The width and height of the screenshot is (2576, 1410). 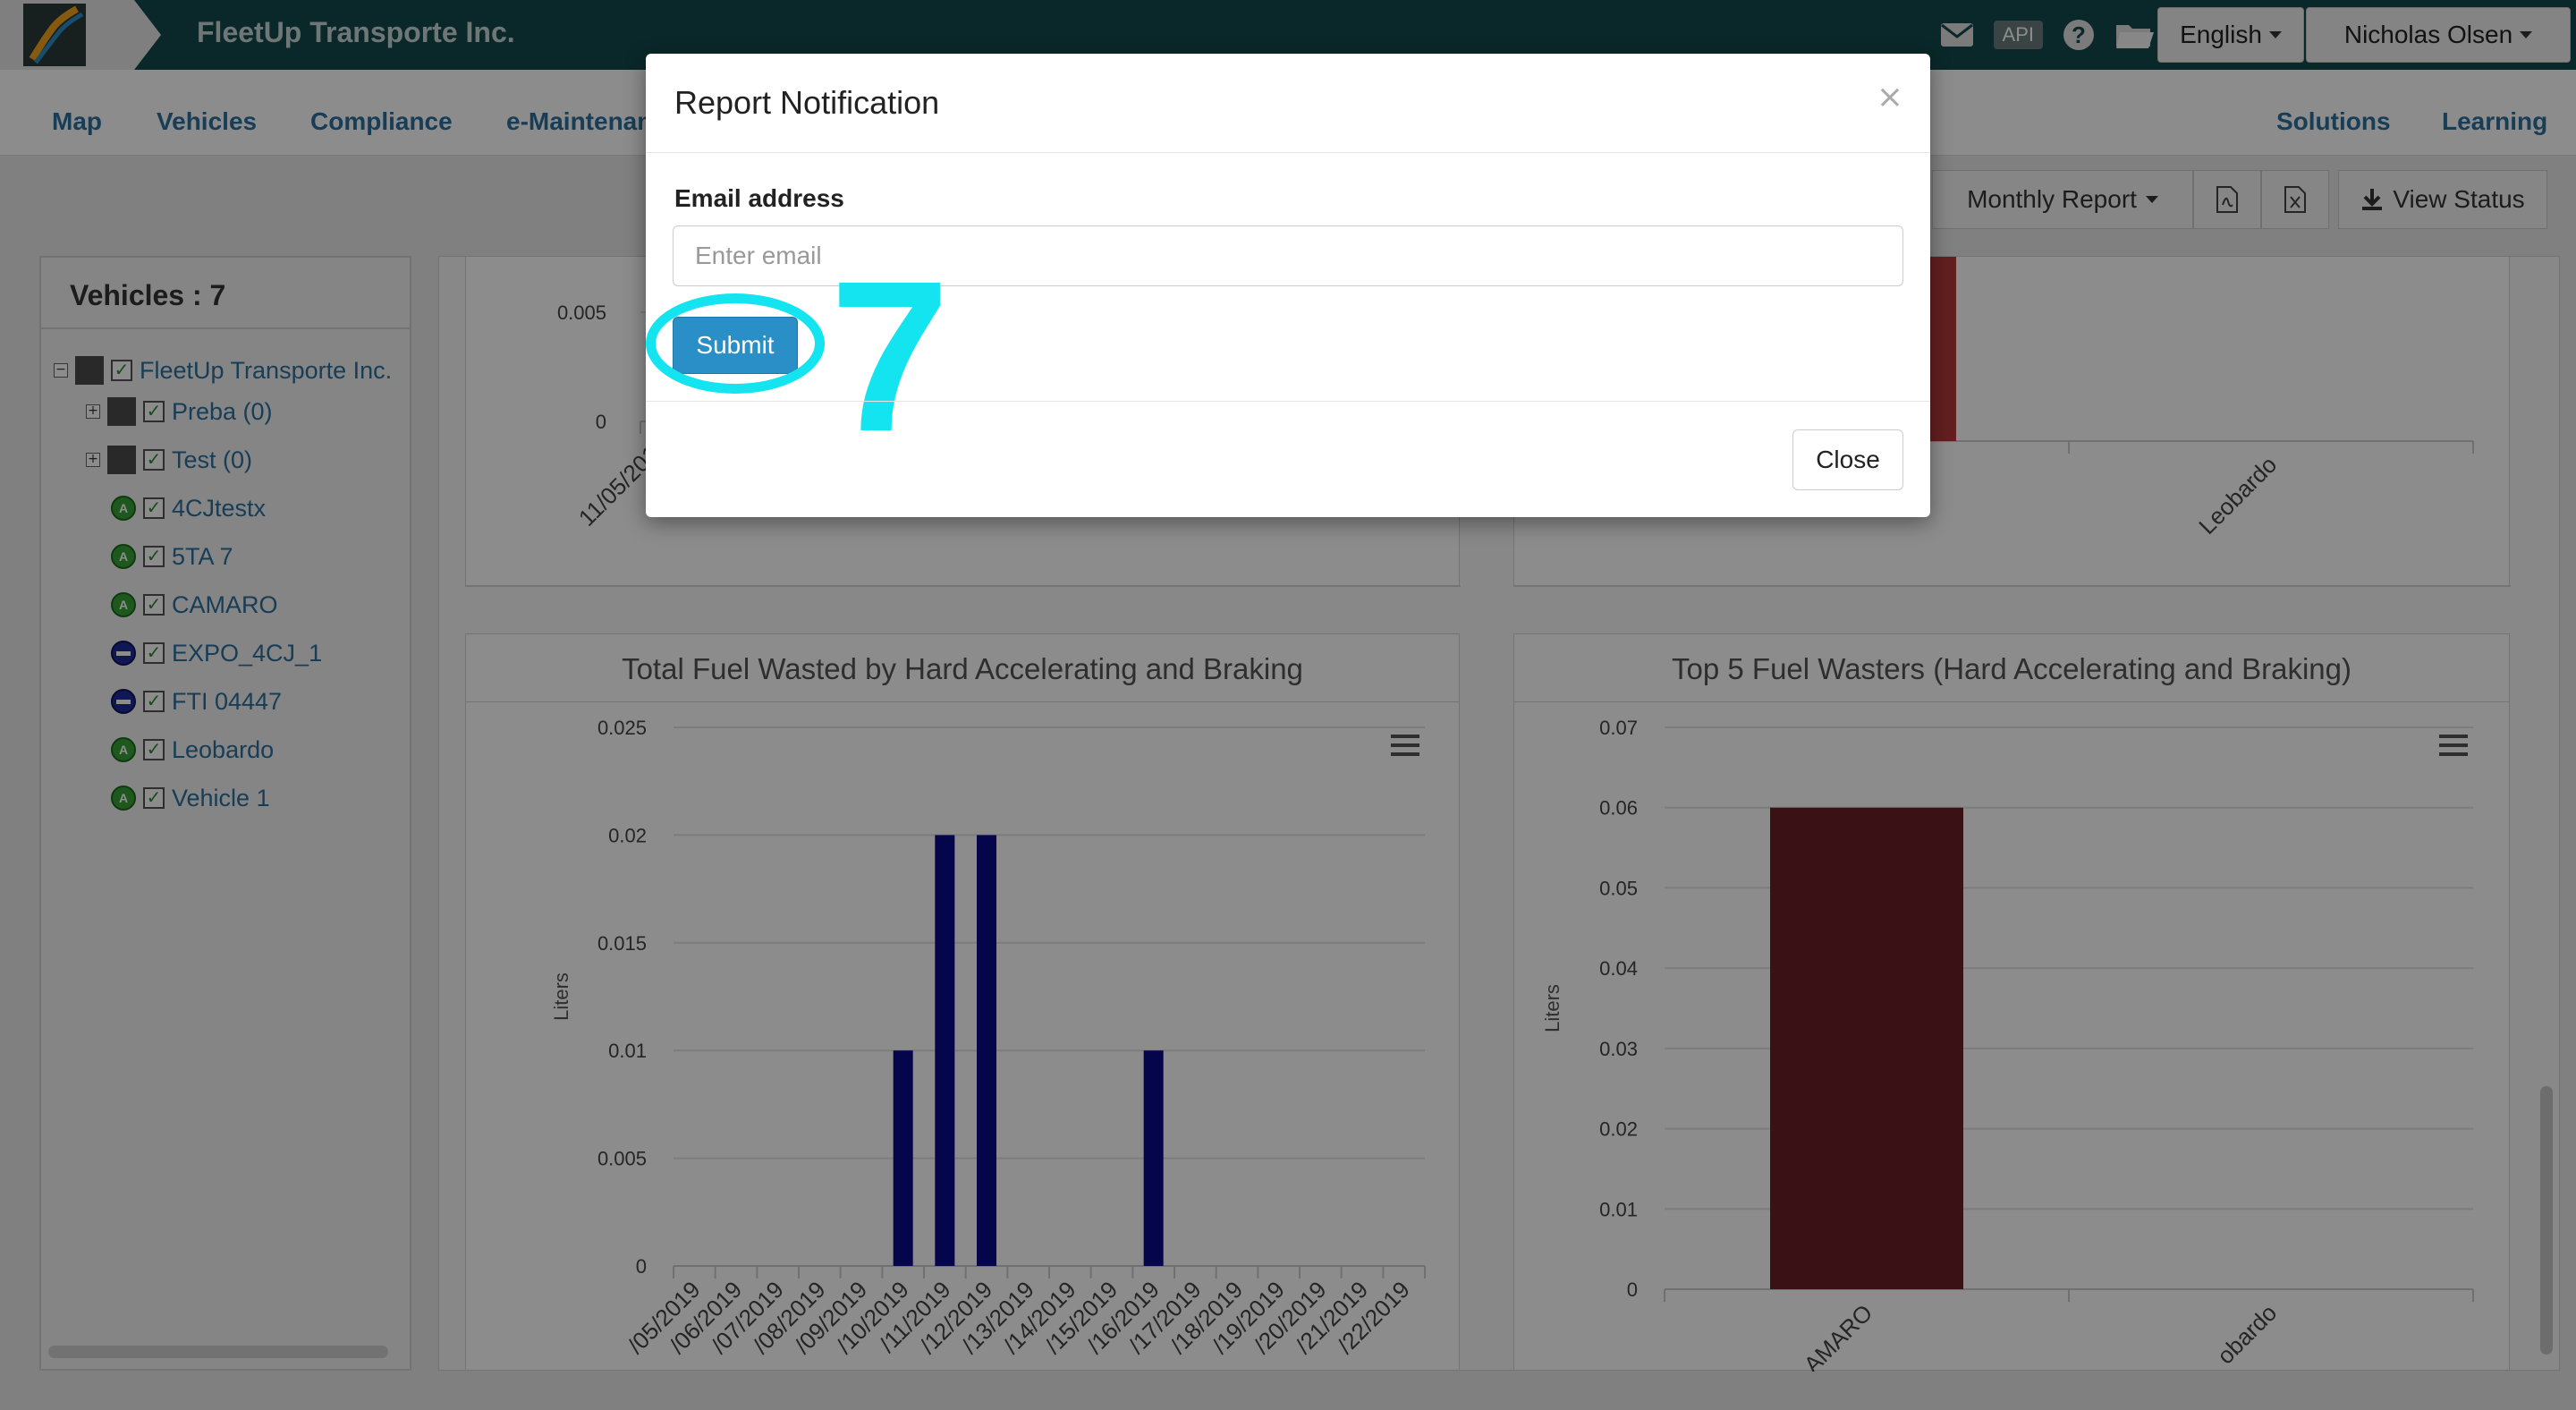 What do you see at coordinates (1288, 402) in the screenshot?
I see `modal-footer-divider` at bounding box center [1288, 402].